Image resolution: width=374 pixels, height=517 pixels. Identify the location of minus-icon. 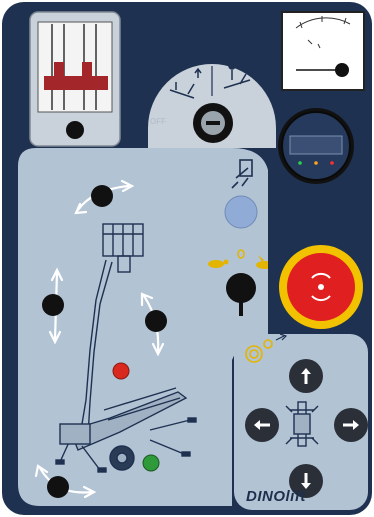
(213, 123).